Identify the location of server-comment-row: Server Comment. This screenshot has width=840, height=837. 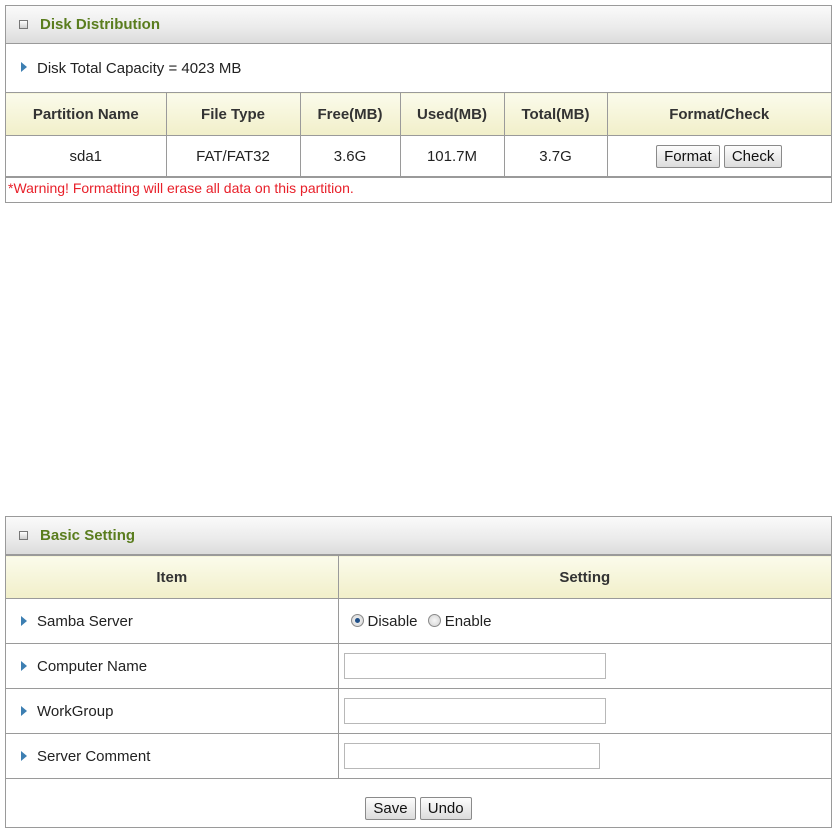
(418, 756).